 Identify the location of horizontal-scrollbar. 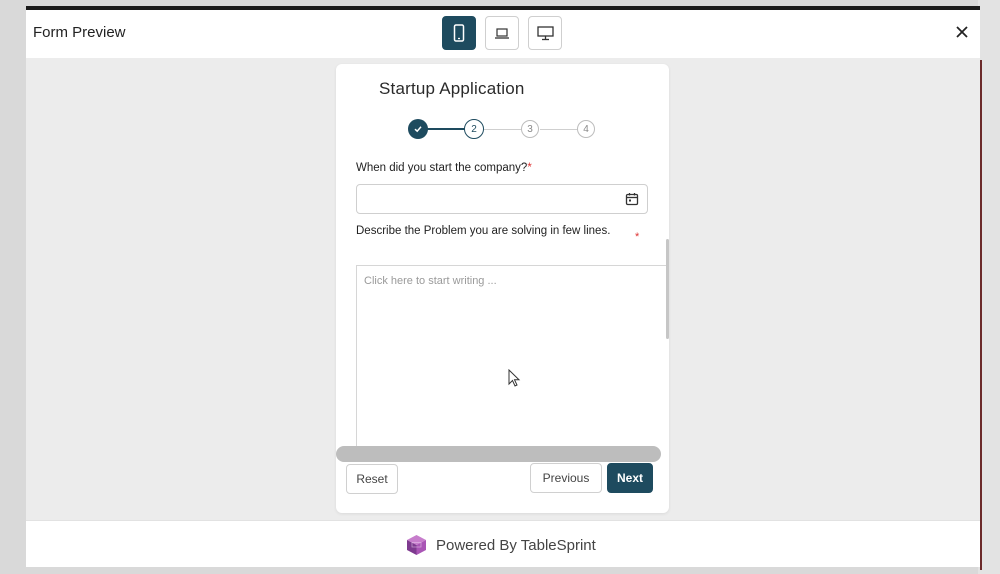
(498, 454).